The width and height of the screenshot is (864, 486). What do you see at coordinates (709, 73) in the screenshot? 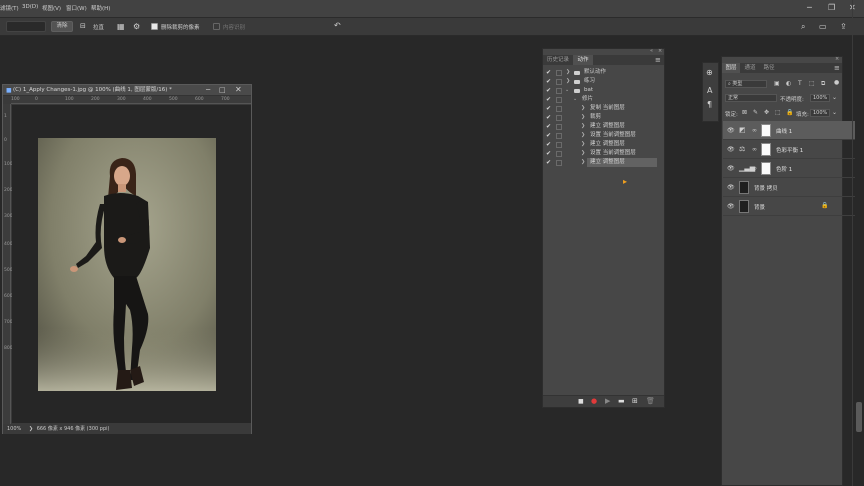
I see `history-brush-icon: ⊕` at bounding box center [709, 73].